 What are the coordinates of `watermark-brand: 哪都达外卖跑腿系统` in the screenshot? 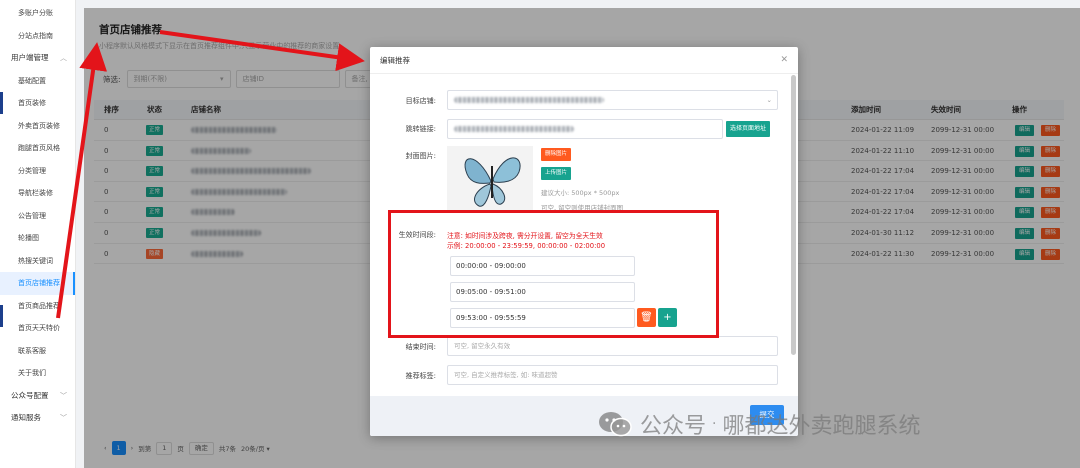 It's located at (821, 426).